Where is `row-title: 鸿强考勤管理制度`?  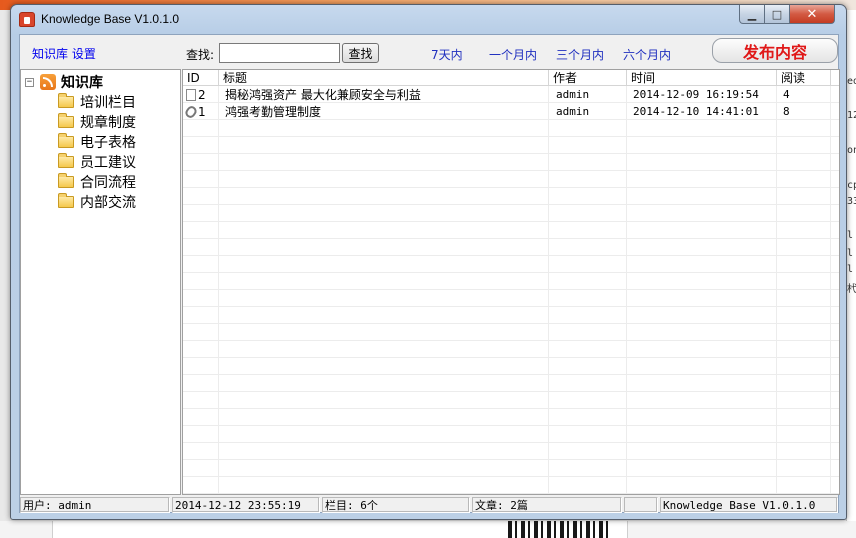 row-title: 鸿强考勤管理制度 is located at coordinates (273, 112).